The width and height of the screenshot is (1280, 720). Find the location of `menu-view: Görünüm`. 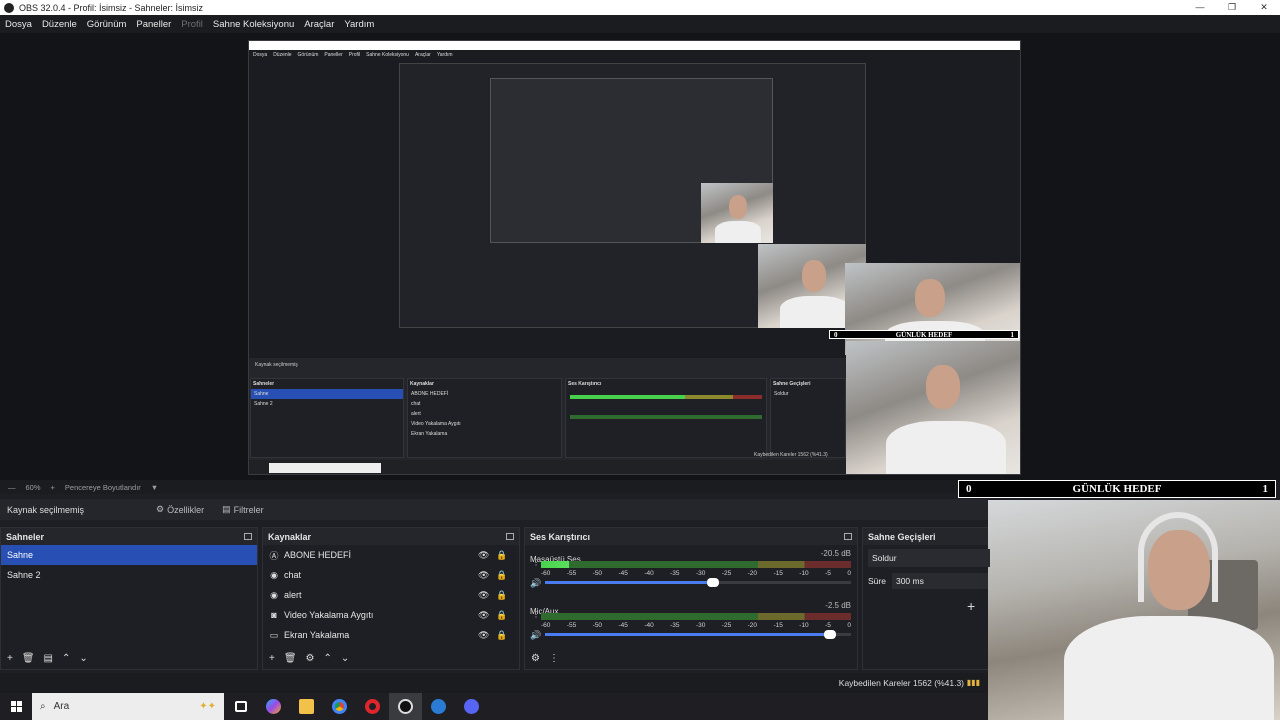

menu-view: Görünüm is located at coordinates (107, 24).